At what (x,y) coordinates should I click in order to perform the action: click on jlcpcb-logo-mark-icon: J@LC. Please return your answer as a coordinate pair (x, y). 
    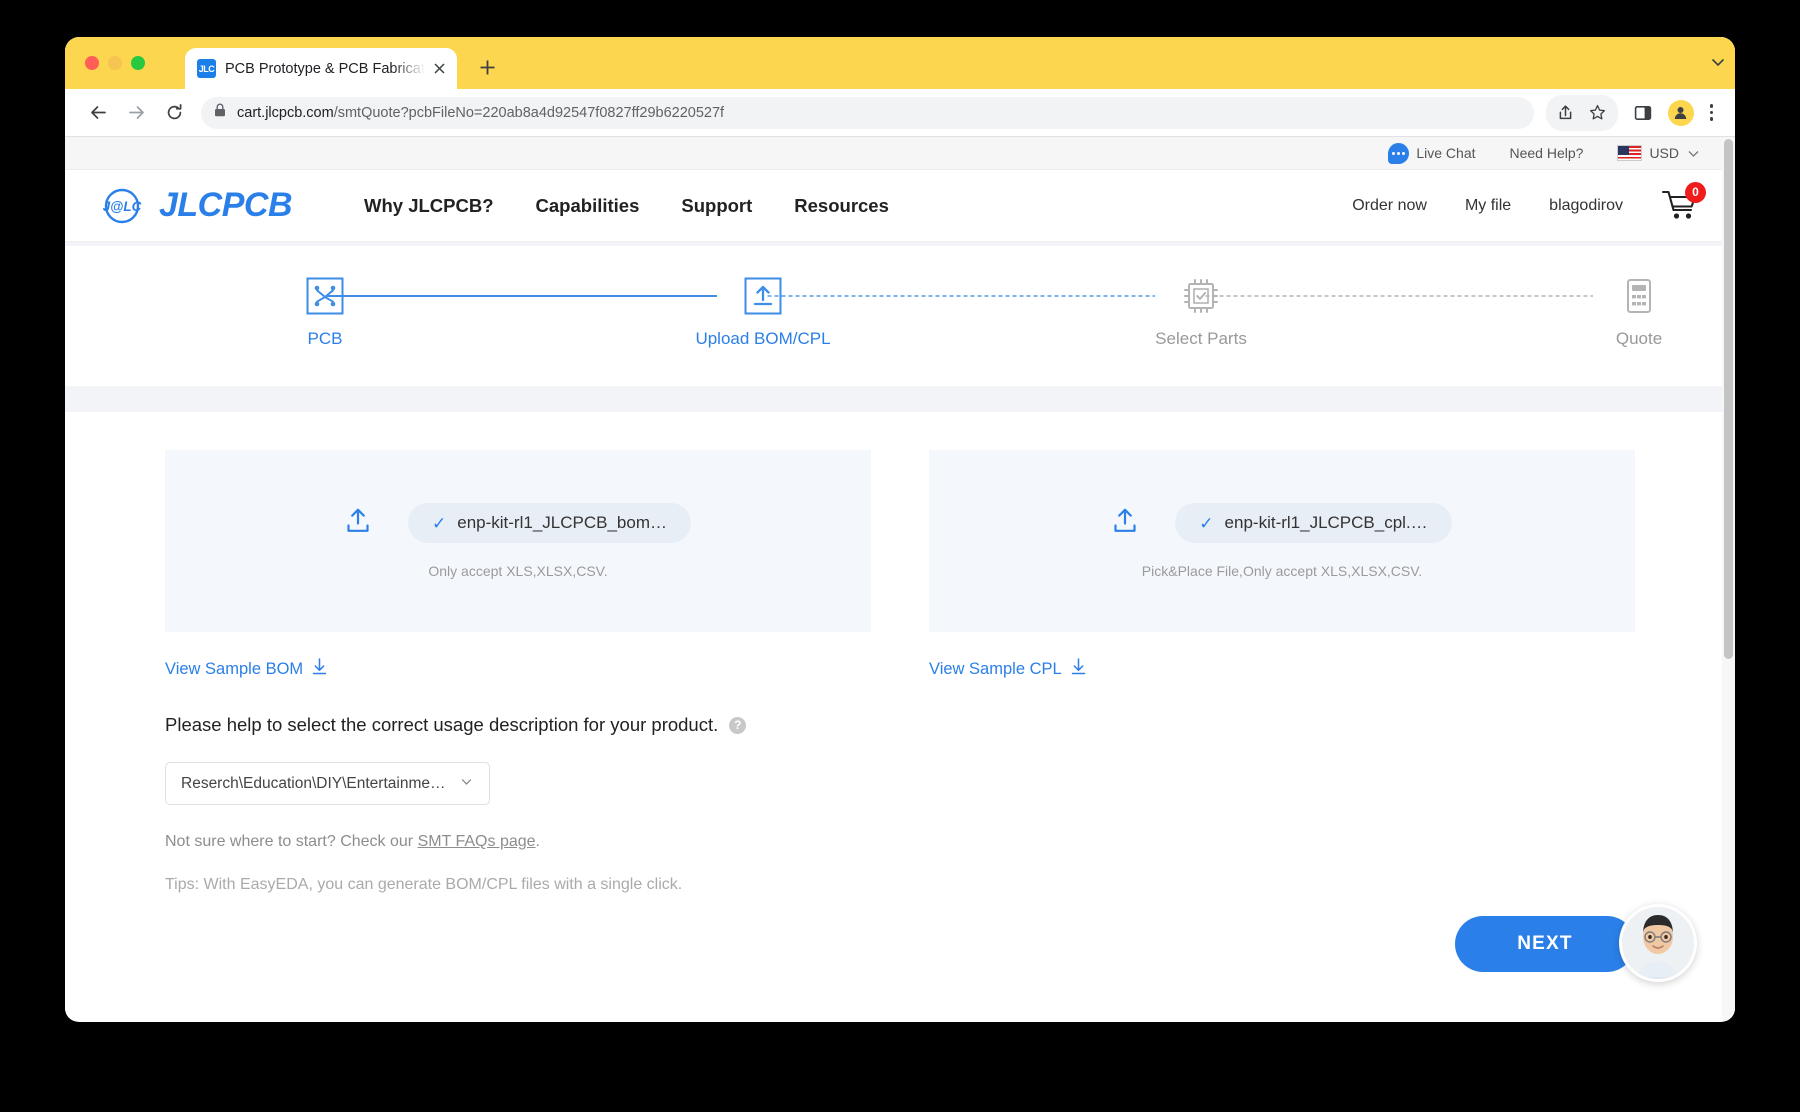
    Looking at the image, I should click on (122, 206).